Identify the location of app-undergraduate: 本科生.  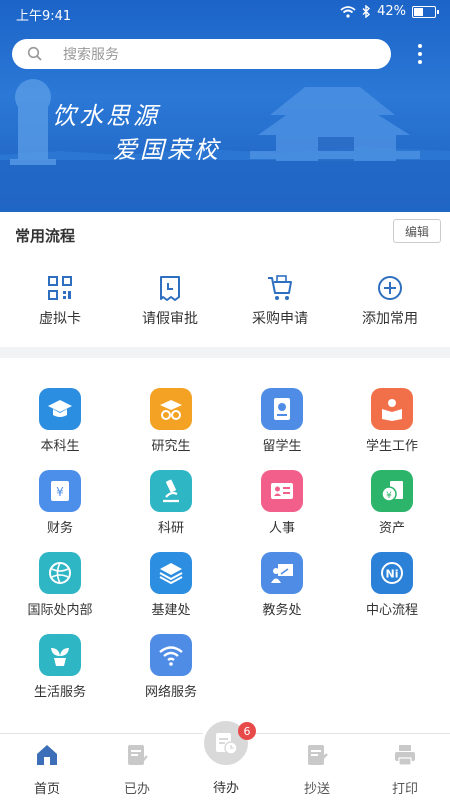
(60, 421).